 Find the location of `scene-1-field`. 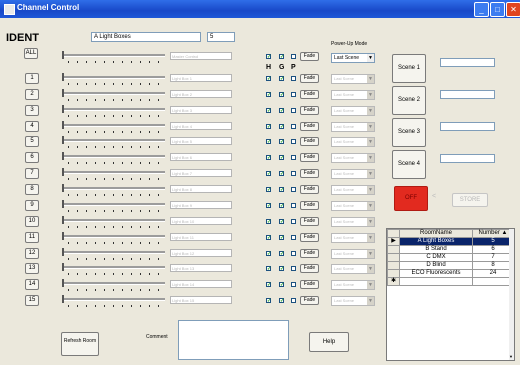

scene-1-field is located at coordinates (467, 62).